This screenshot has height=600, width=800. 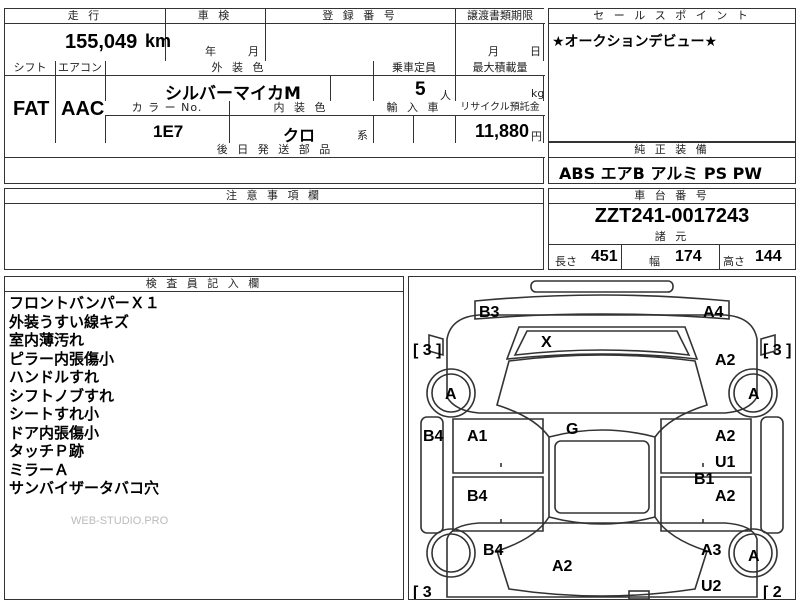 I want to click on equipment-value: ABS エアB アルミ PS PW, so click(x=661, y=173).